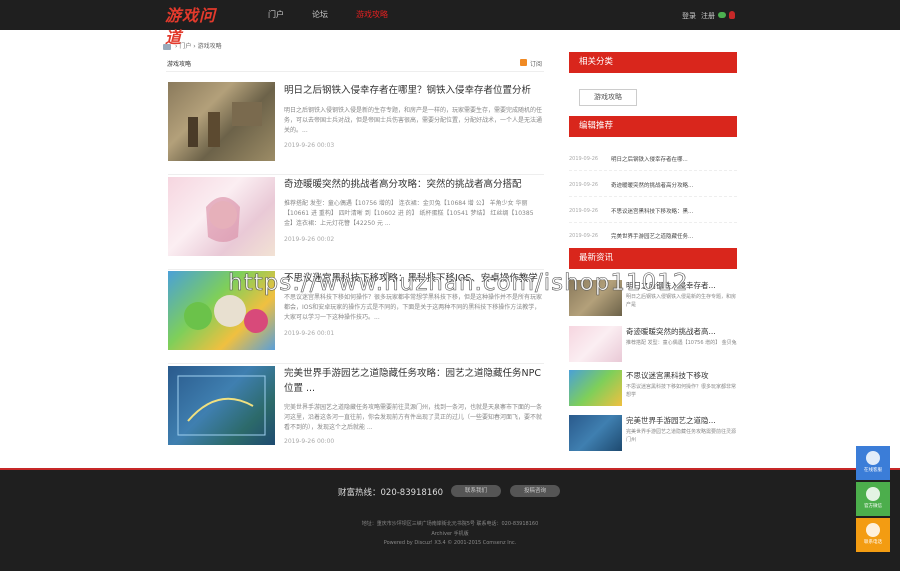  Describe the element at coordinates (476, 491) in the screenshot. I see `contact-us-button: 联系我们` at that location.